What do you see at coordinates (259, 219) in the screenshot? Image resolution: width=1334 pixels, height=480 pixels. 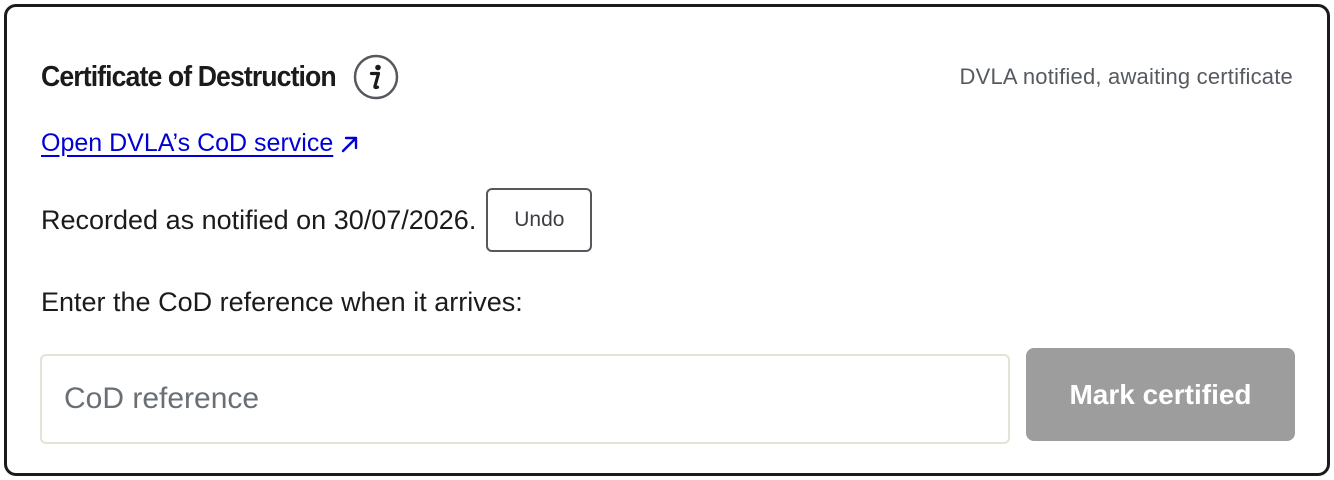 I see `recorded-notified-text: Recorded as notified on 30/07/2026.` at bounding box center [259, 219].